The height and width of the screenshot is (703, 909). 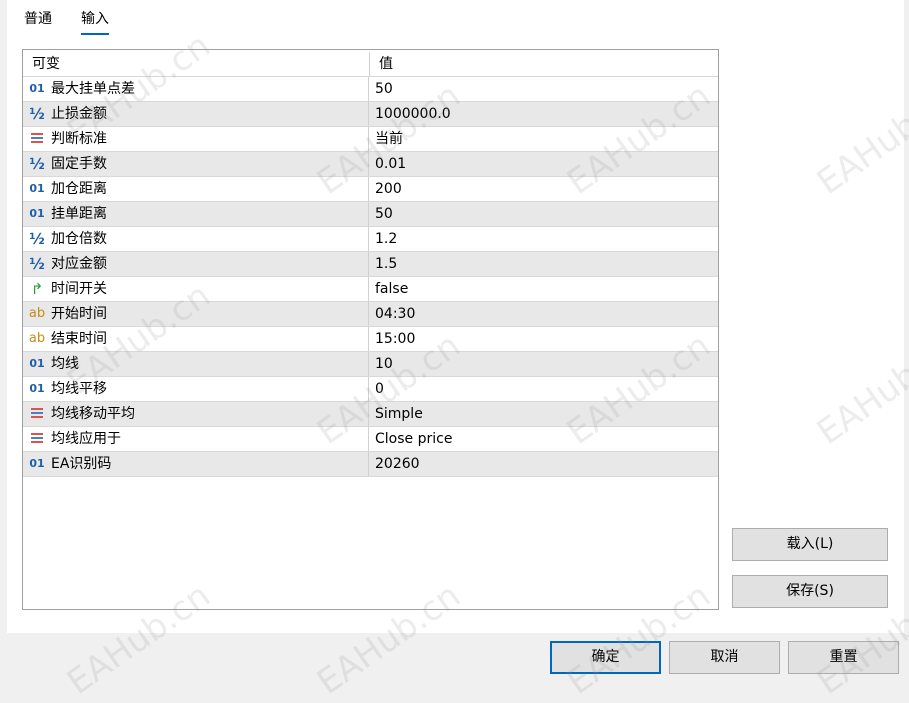 I want to click on parameter-value: 20260, so click(x=543, y=464).